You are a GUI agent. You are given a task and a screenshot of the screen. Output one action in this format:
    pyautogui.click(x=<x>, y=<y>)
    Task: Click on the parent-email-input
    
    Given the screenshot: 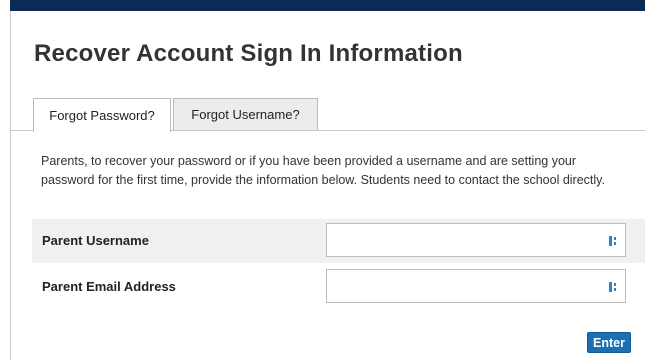 What is the action you would take?
    pyautogui.click(x=476, y=286)
    